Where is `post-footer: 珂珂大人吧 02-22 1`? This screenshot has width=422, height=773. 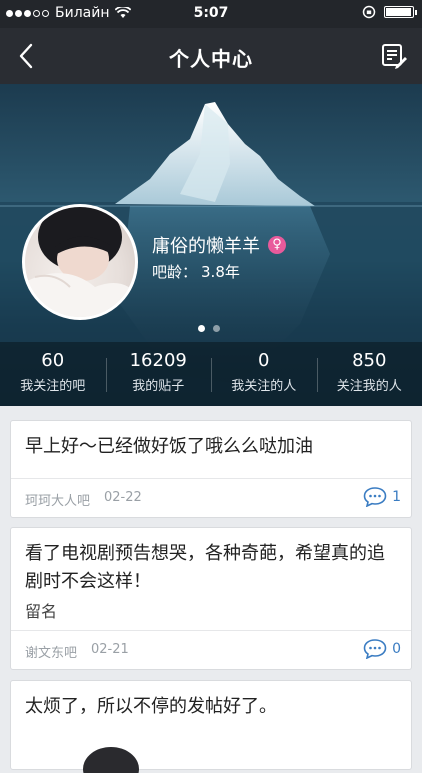
post-footer: 珂珂大人吧 02-22 1 is located at coordinates (211, 497).